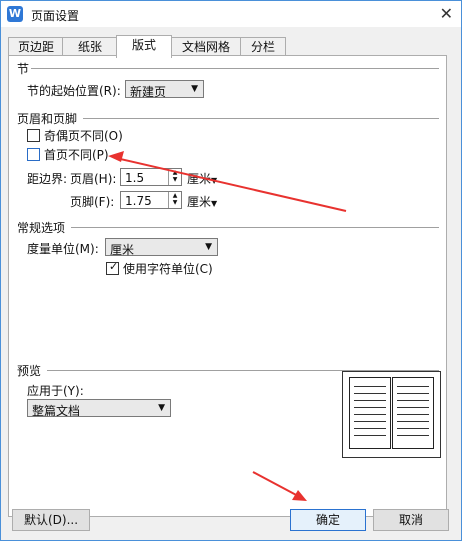 This screenshot has width=462, height=541. I want to click on tab-paper: 纸张, so click(90, 47).